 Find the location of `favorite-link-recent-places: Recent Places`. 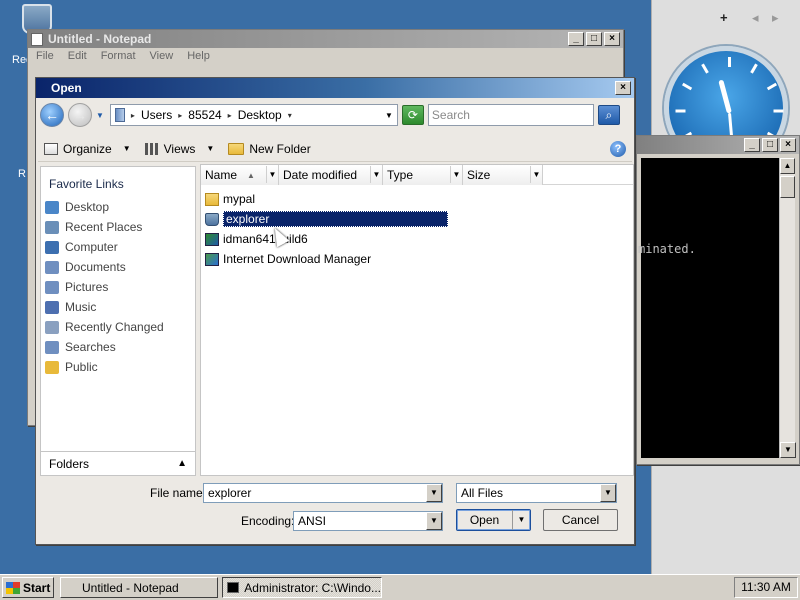

favorite-link-recent-places: Recent Places is located at coordinates (118, 227).